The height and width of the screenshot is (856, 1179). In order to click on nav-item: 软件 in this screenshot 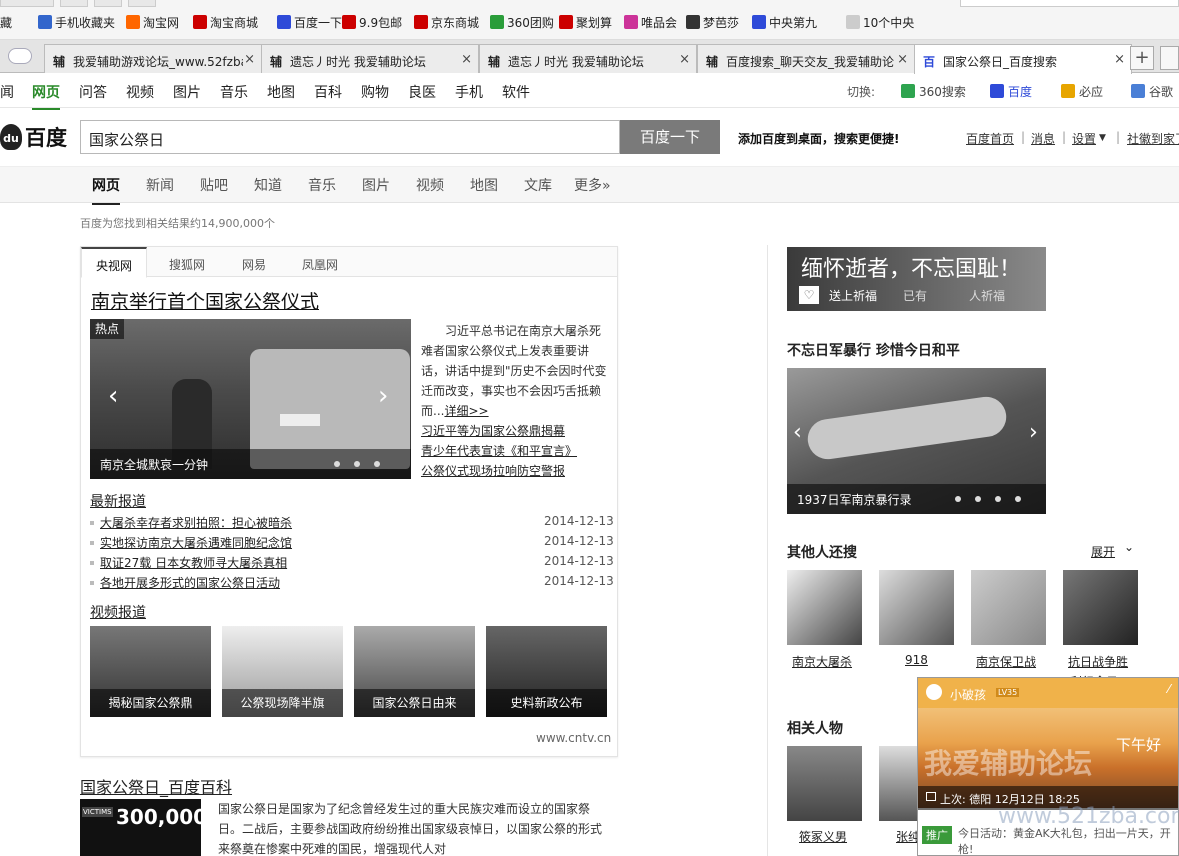, I will do `click(516, 92)`.